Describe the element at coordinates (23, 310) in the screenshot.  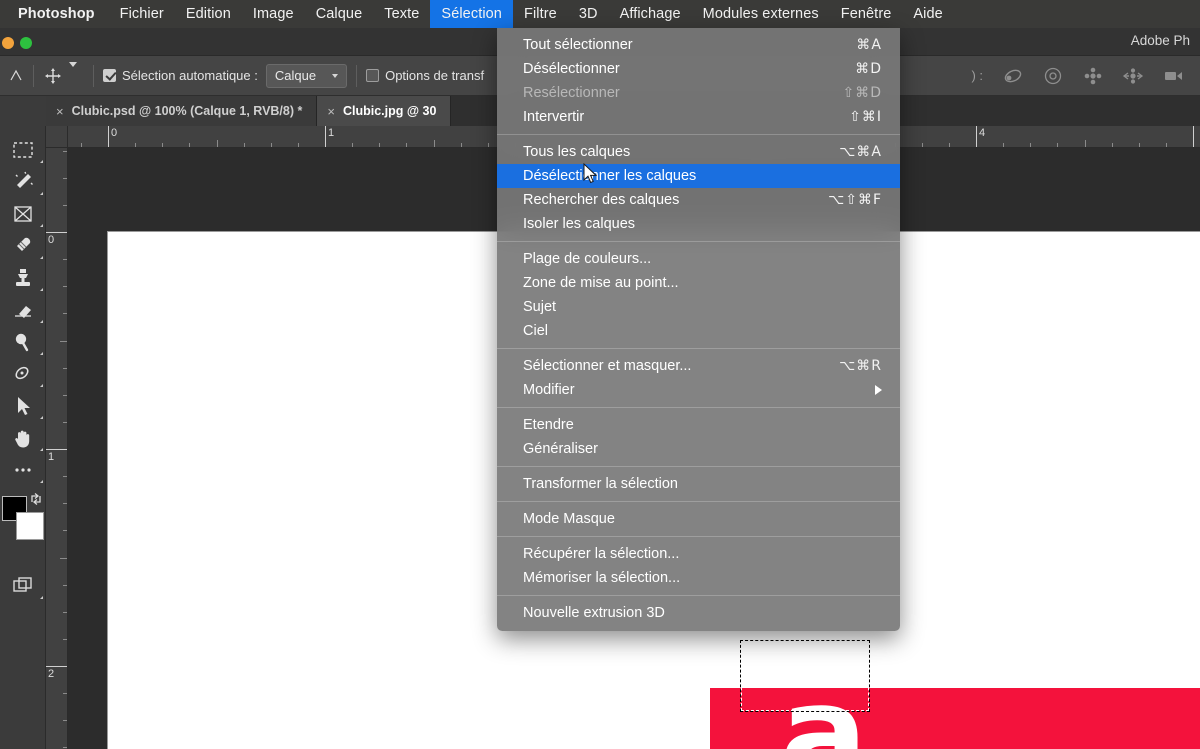
I see `eraser-tool` at that location.